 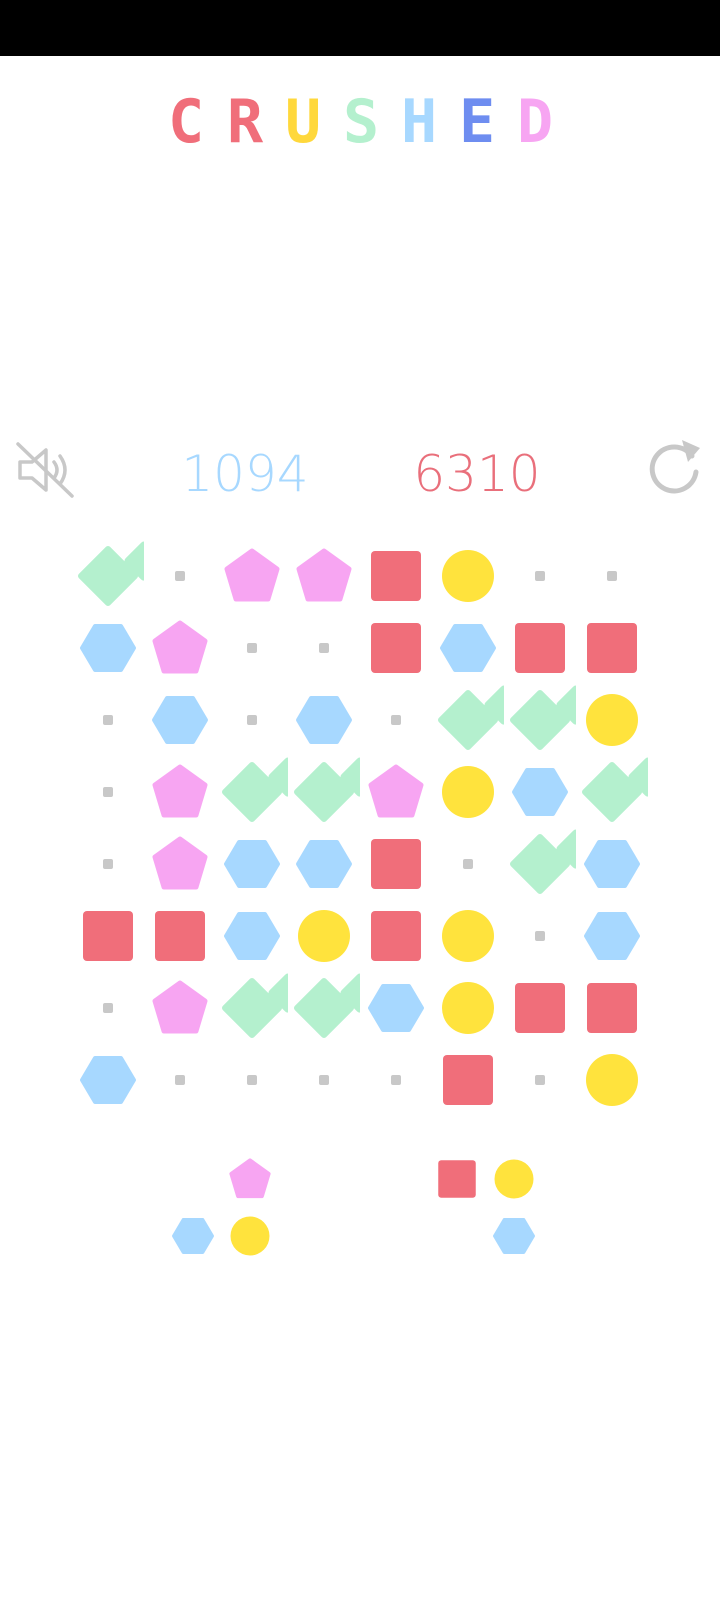 I want to click on restart-button, so click(x=676, y=466).